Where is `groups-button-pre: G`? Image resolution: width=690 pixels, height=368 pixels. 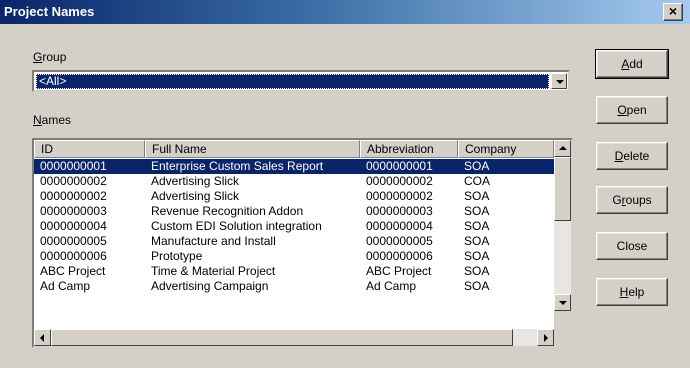
groups-button-pre: G is located at coordinates (617, 200).